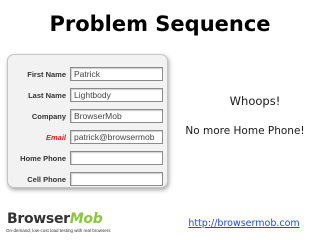 The image size is (320, 240). Describe the element at coordinates (116, 137) in the screenshot. I see `email-field: patrick@browsermob` at that location.